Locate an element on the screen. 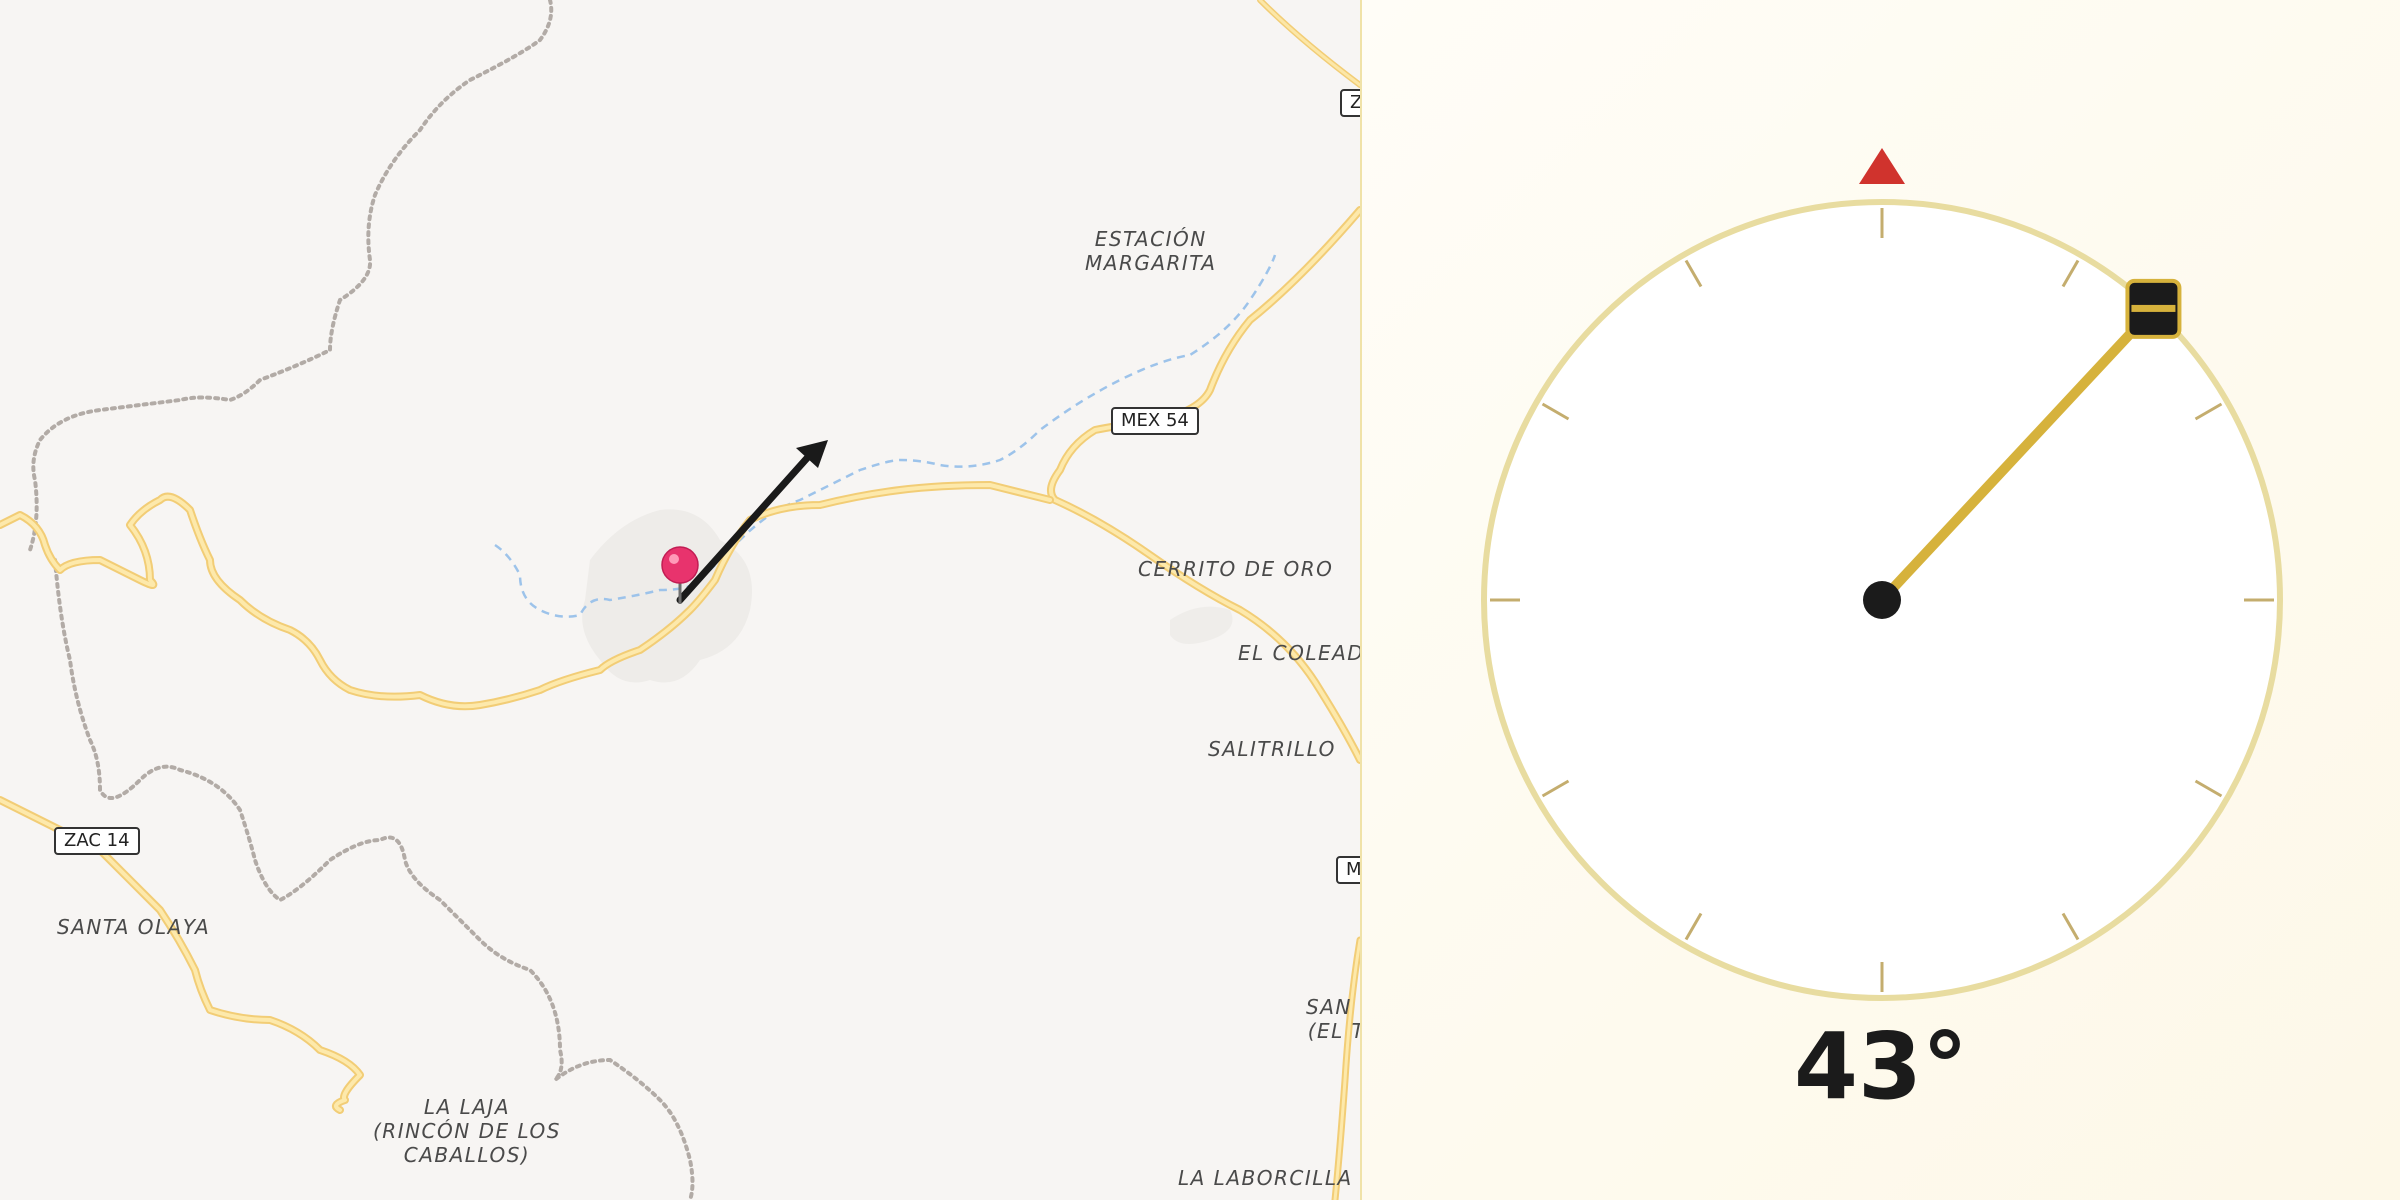 The width and height of the screenshot is (2400, 1200). route-shield-z: Z is located at coordinates (1350, 103).